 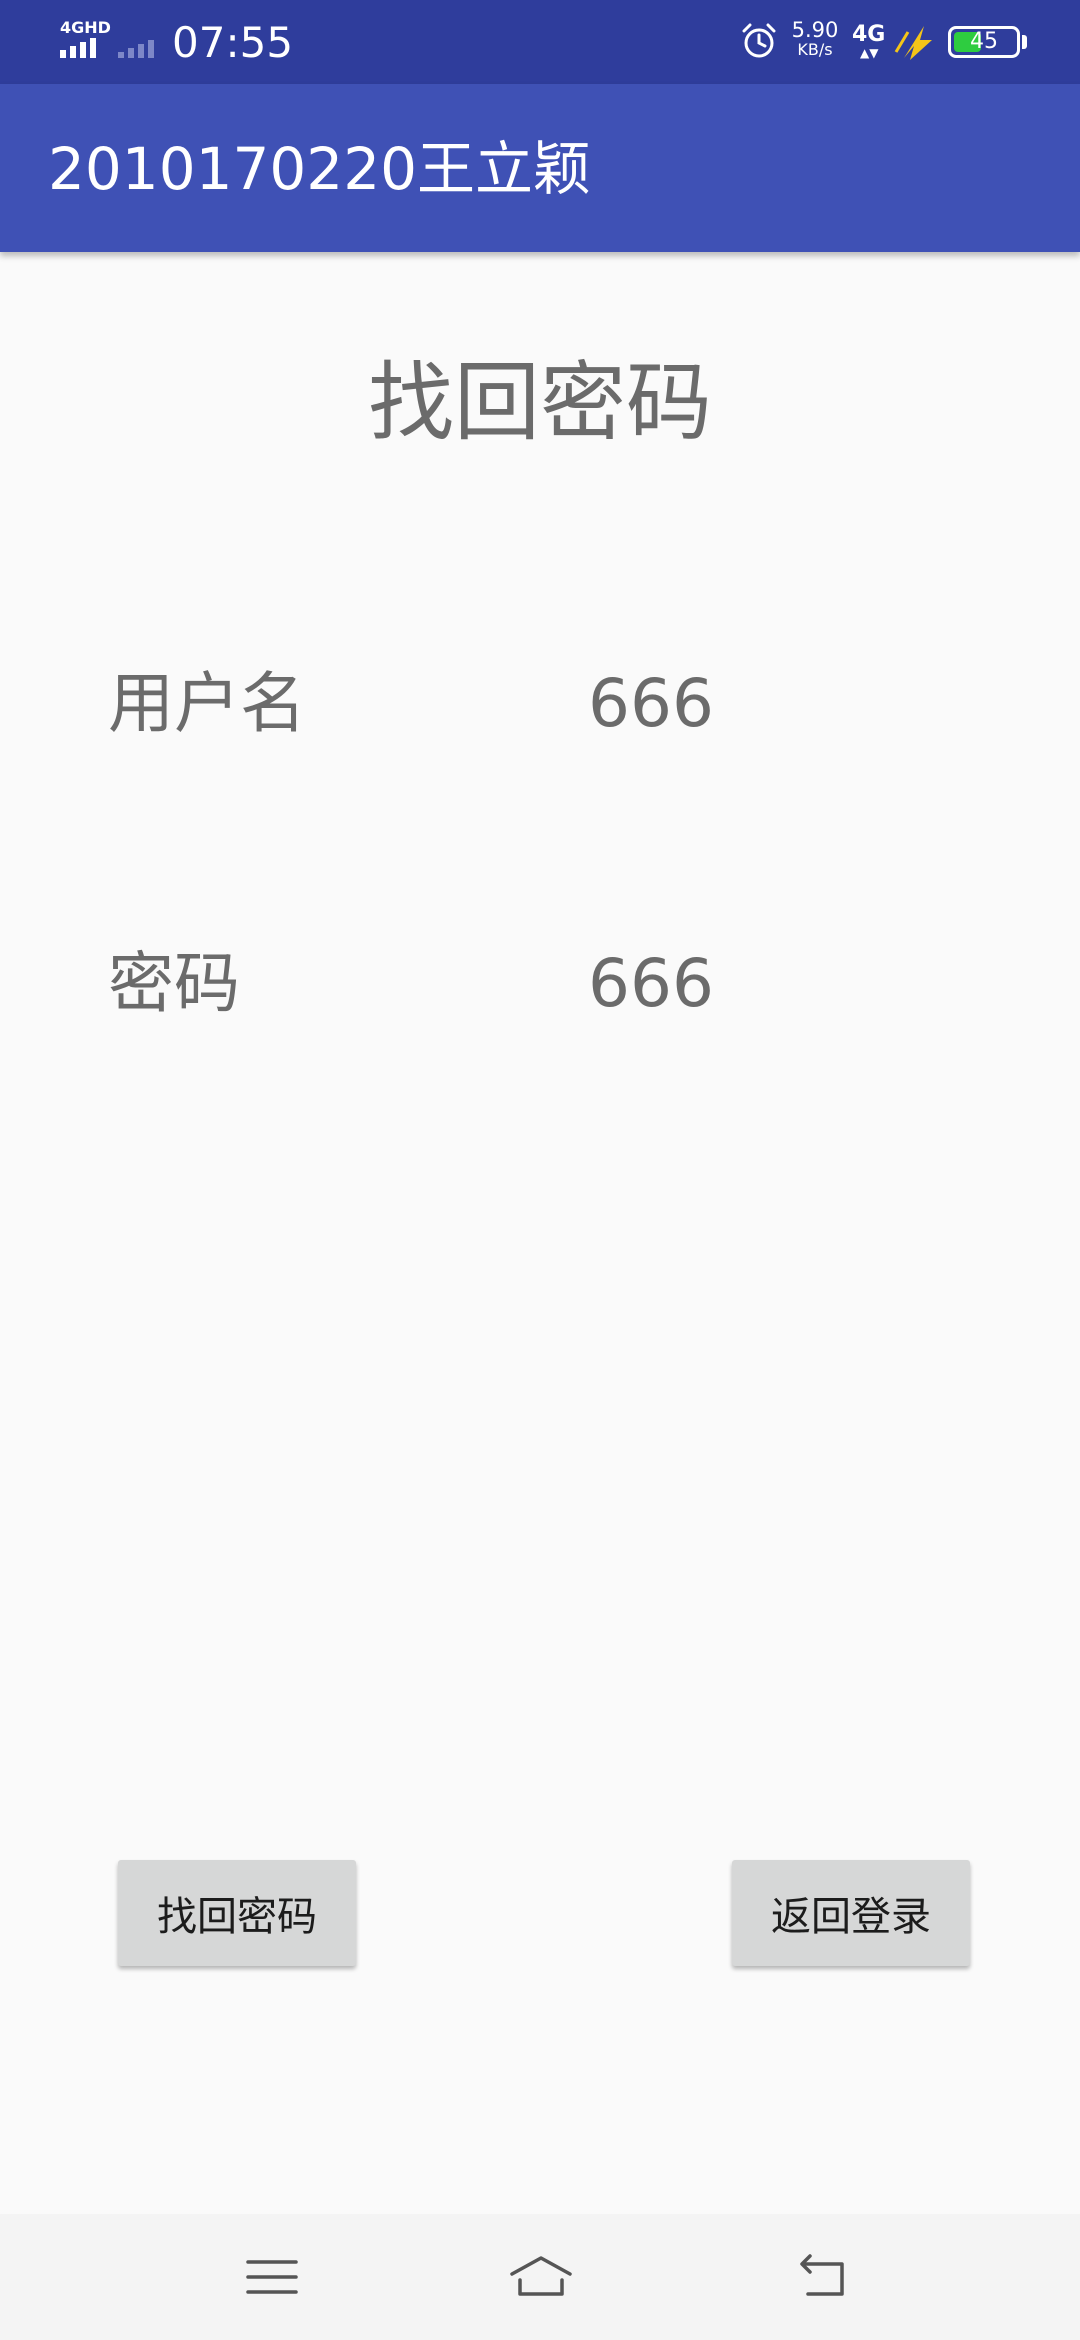 I want to click on alarm-icon, so click(x=759, y=40).